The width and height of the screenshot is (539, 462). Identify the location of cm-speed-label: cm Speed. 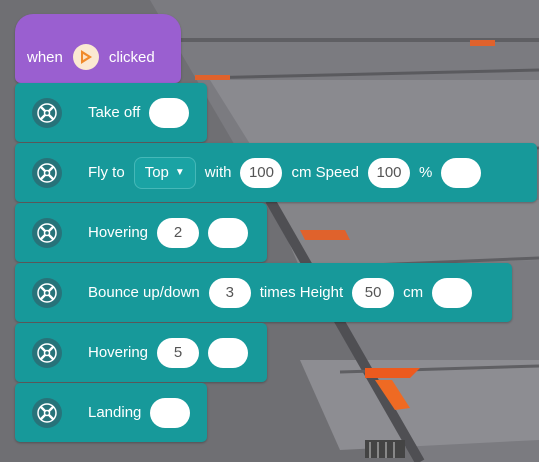
(325, 172).